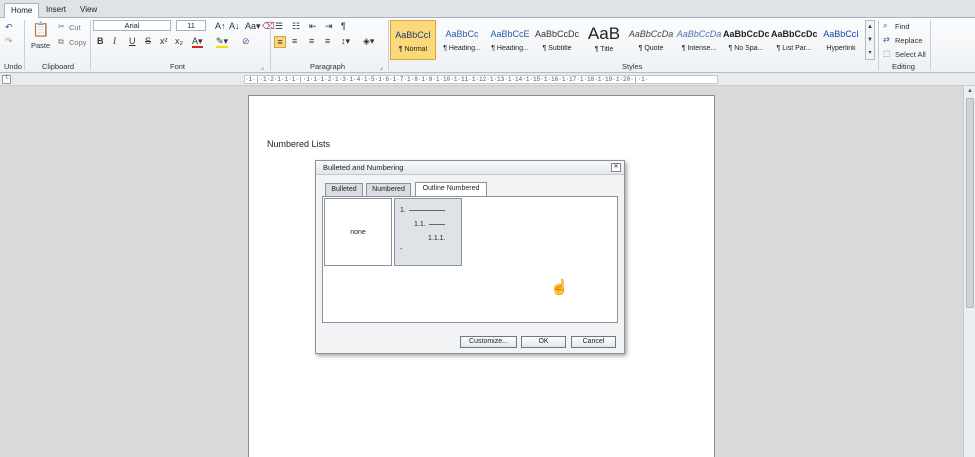 This screenshot has height=457, width=975. I want to click on outline-level-4: -, so click(401, 249).